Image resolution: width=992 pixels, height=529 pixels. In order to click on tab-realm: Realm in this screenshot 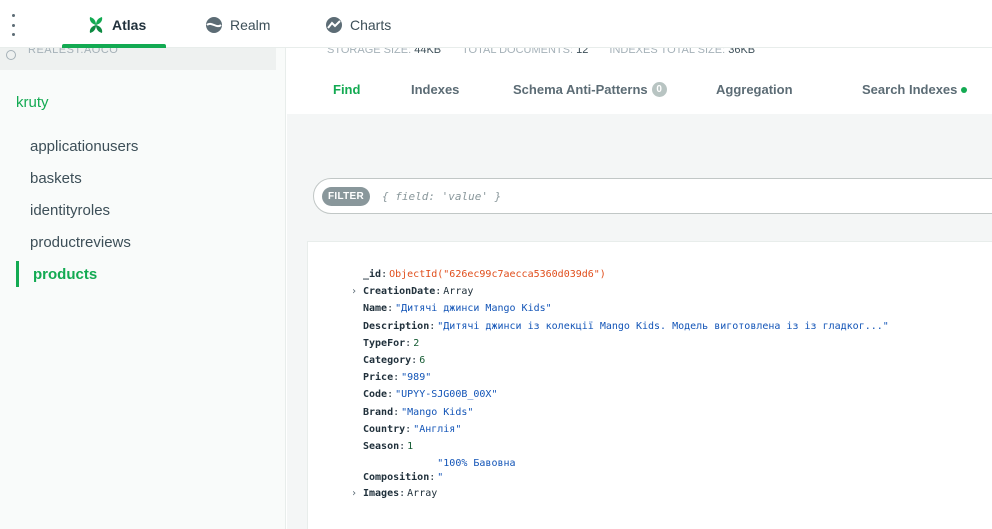, I will do `click(237, 25)`.